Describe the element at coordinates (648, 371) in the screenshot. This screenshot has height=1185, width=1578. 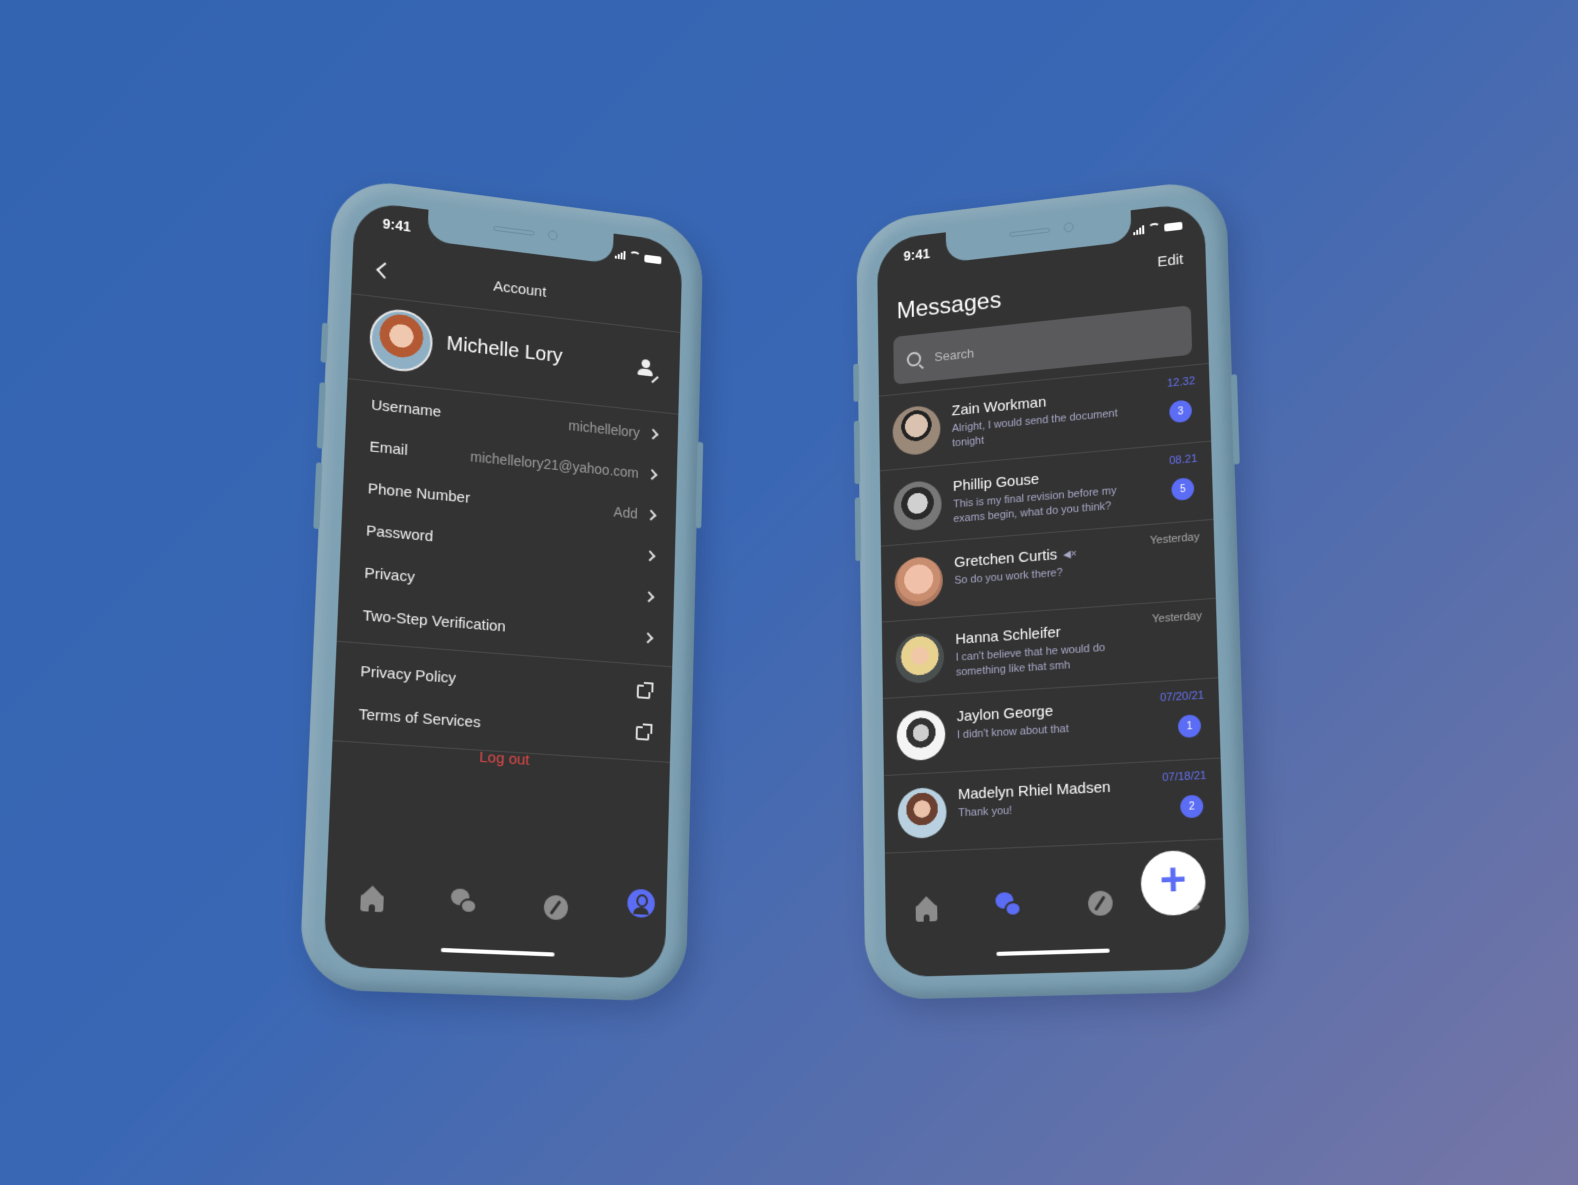
I see `edit-profile-button` at that location.